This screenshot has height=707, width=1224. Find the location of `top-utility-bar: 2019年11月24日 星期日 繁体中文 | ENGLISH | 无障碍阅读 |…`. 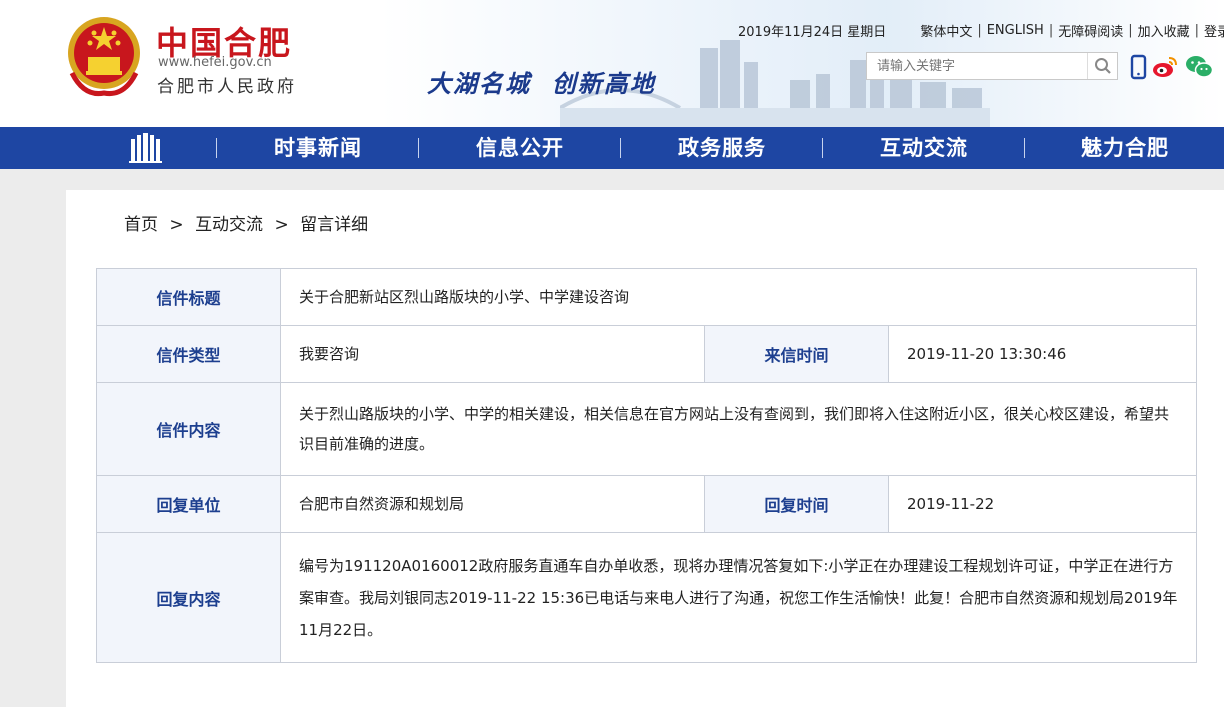

top-utility-bar: 2019年11月24日 星期日 繁体中文 | ENGLISH | 无障碍阅读 |… is located at coordinates (981, 30).